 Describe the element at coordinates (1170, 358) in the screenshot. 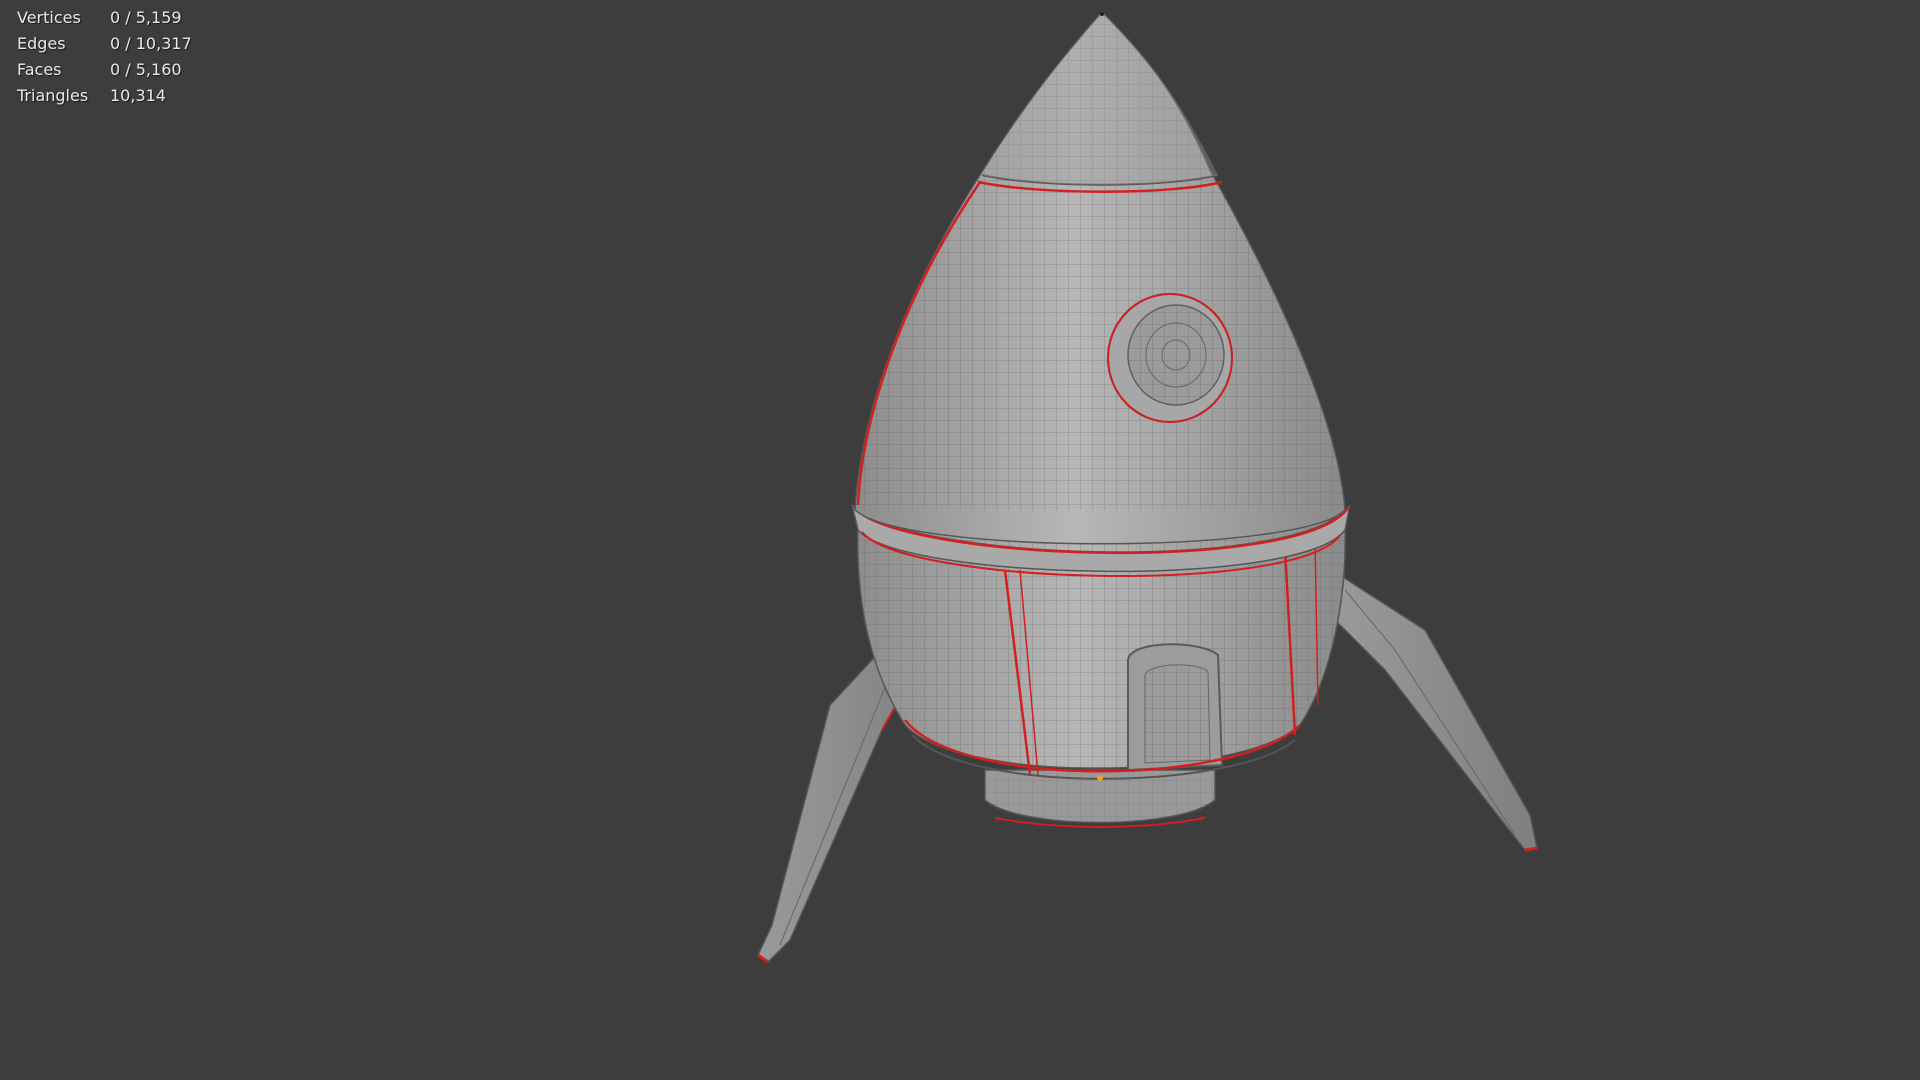

I see `porthole-window` at that location.